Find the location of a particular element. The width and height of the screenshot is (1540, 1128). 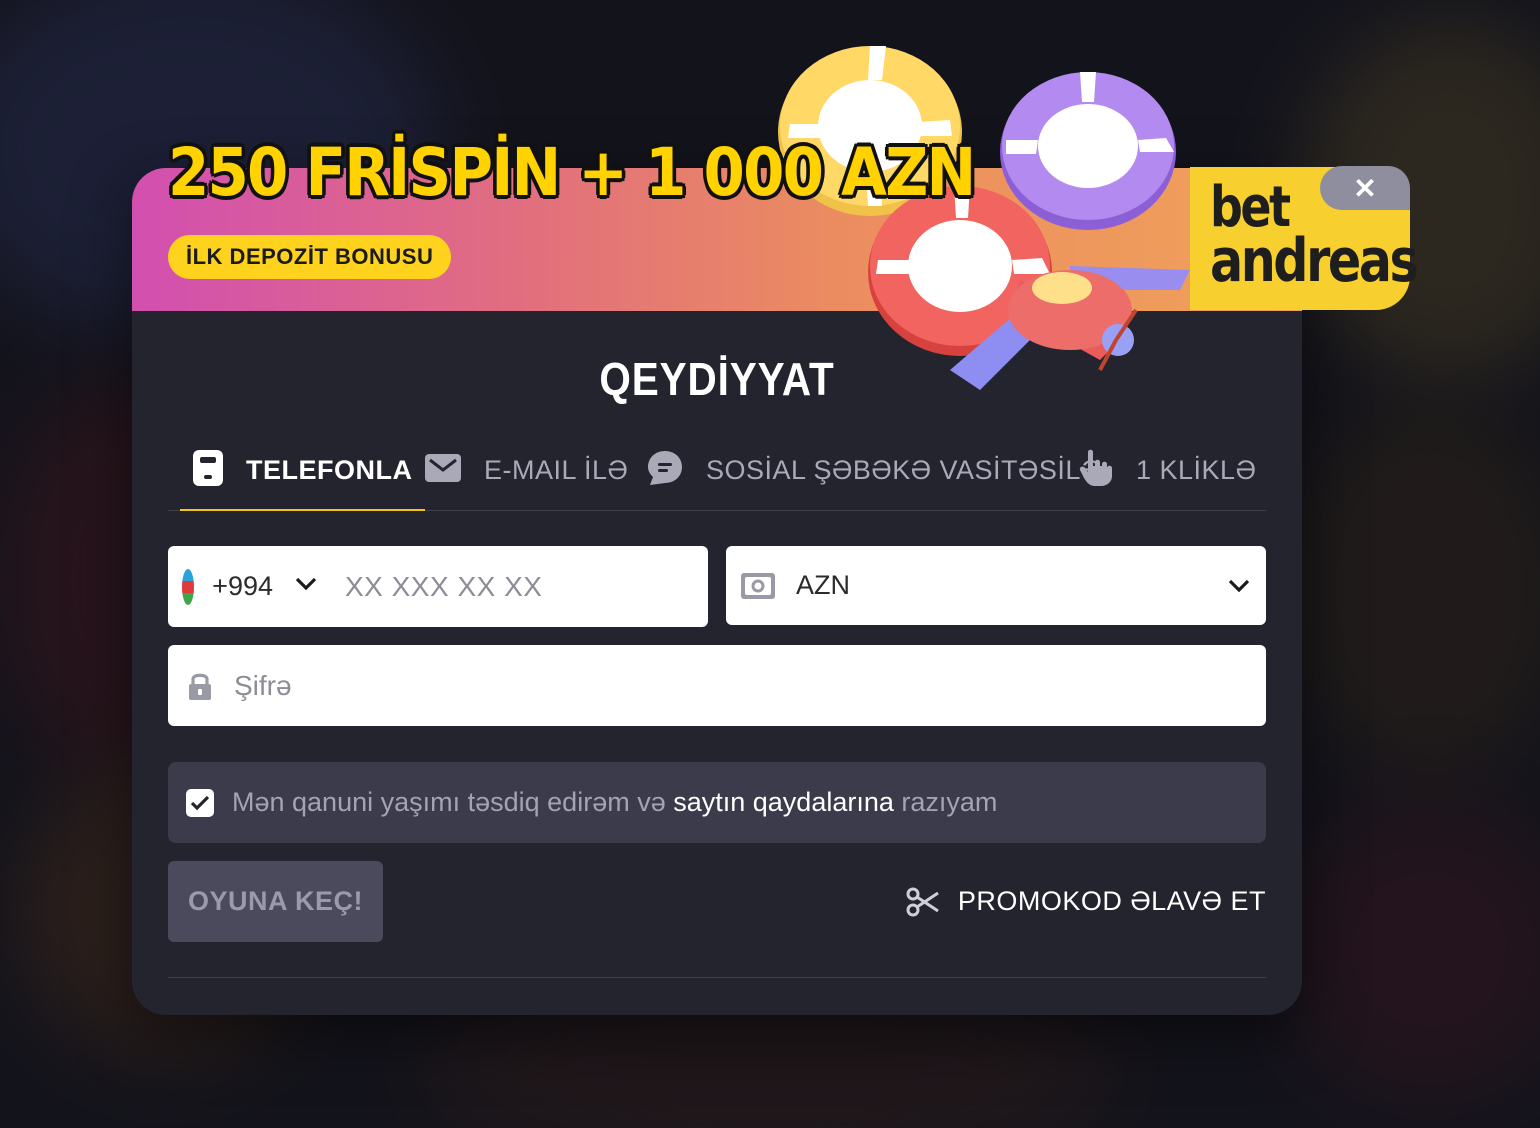

close-button: ✕ is located at coordinates (1365, 188).